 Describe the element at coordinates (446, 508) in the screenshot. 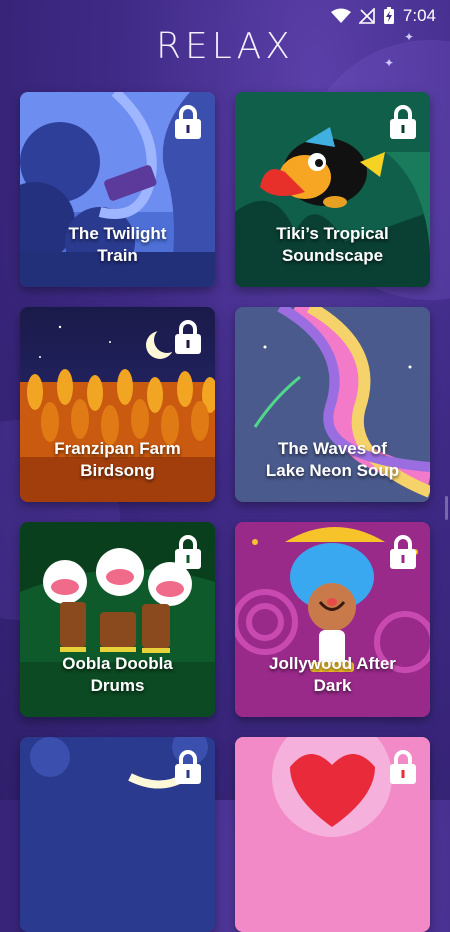

I see `scrollbar` at that location.